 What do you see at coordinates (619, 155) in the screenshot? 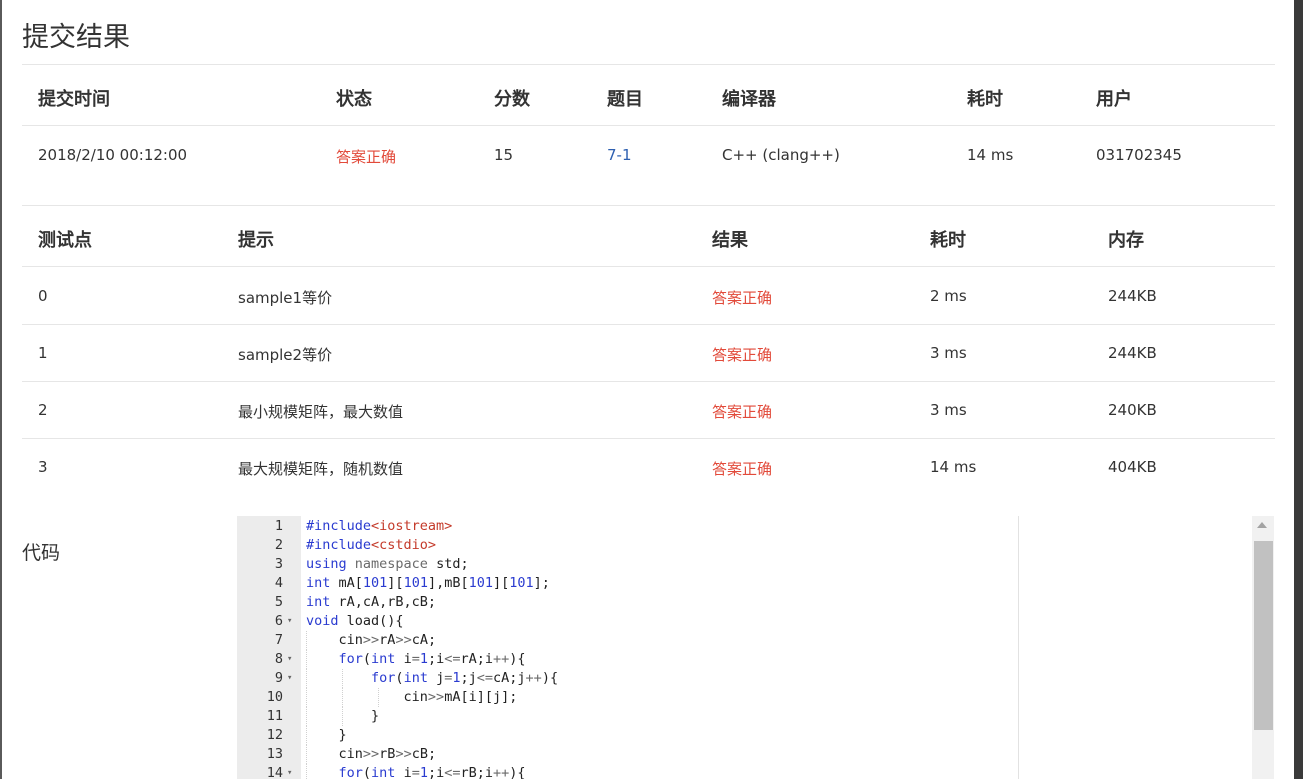
I see `problem-link: 7-1` at bounding box center [619, 155].